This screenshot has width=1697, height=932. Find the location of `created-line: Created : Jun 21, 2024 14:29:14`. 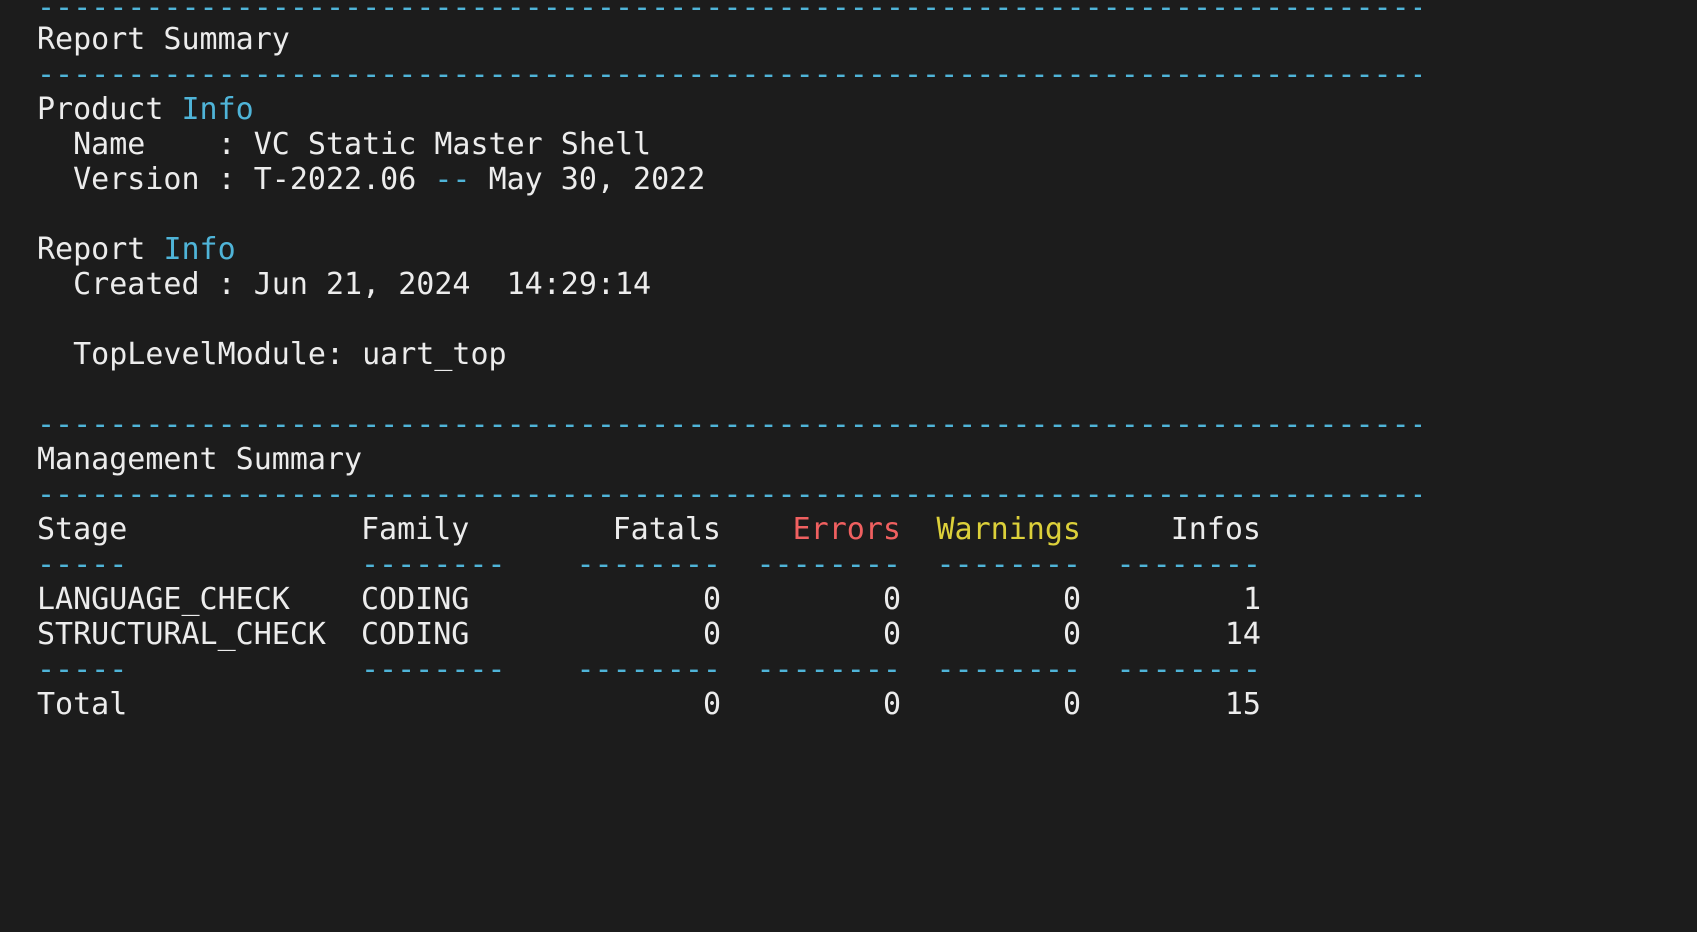

created-line: Created : Jun 21, 2024 14:29:14 is located at coordinates (344, 284).